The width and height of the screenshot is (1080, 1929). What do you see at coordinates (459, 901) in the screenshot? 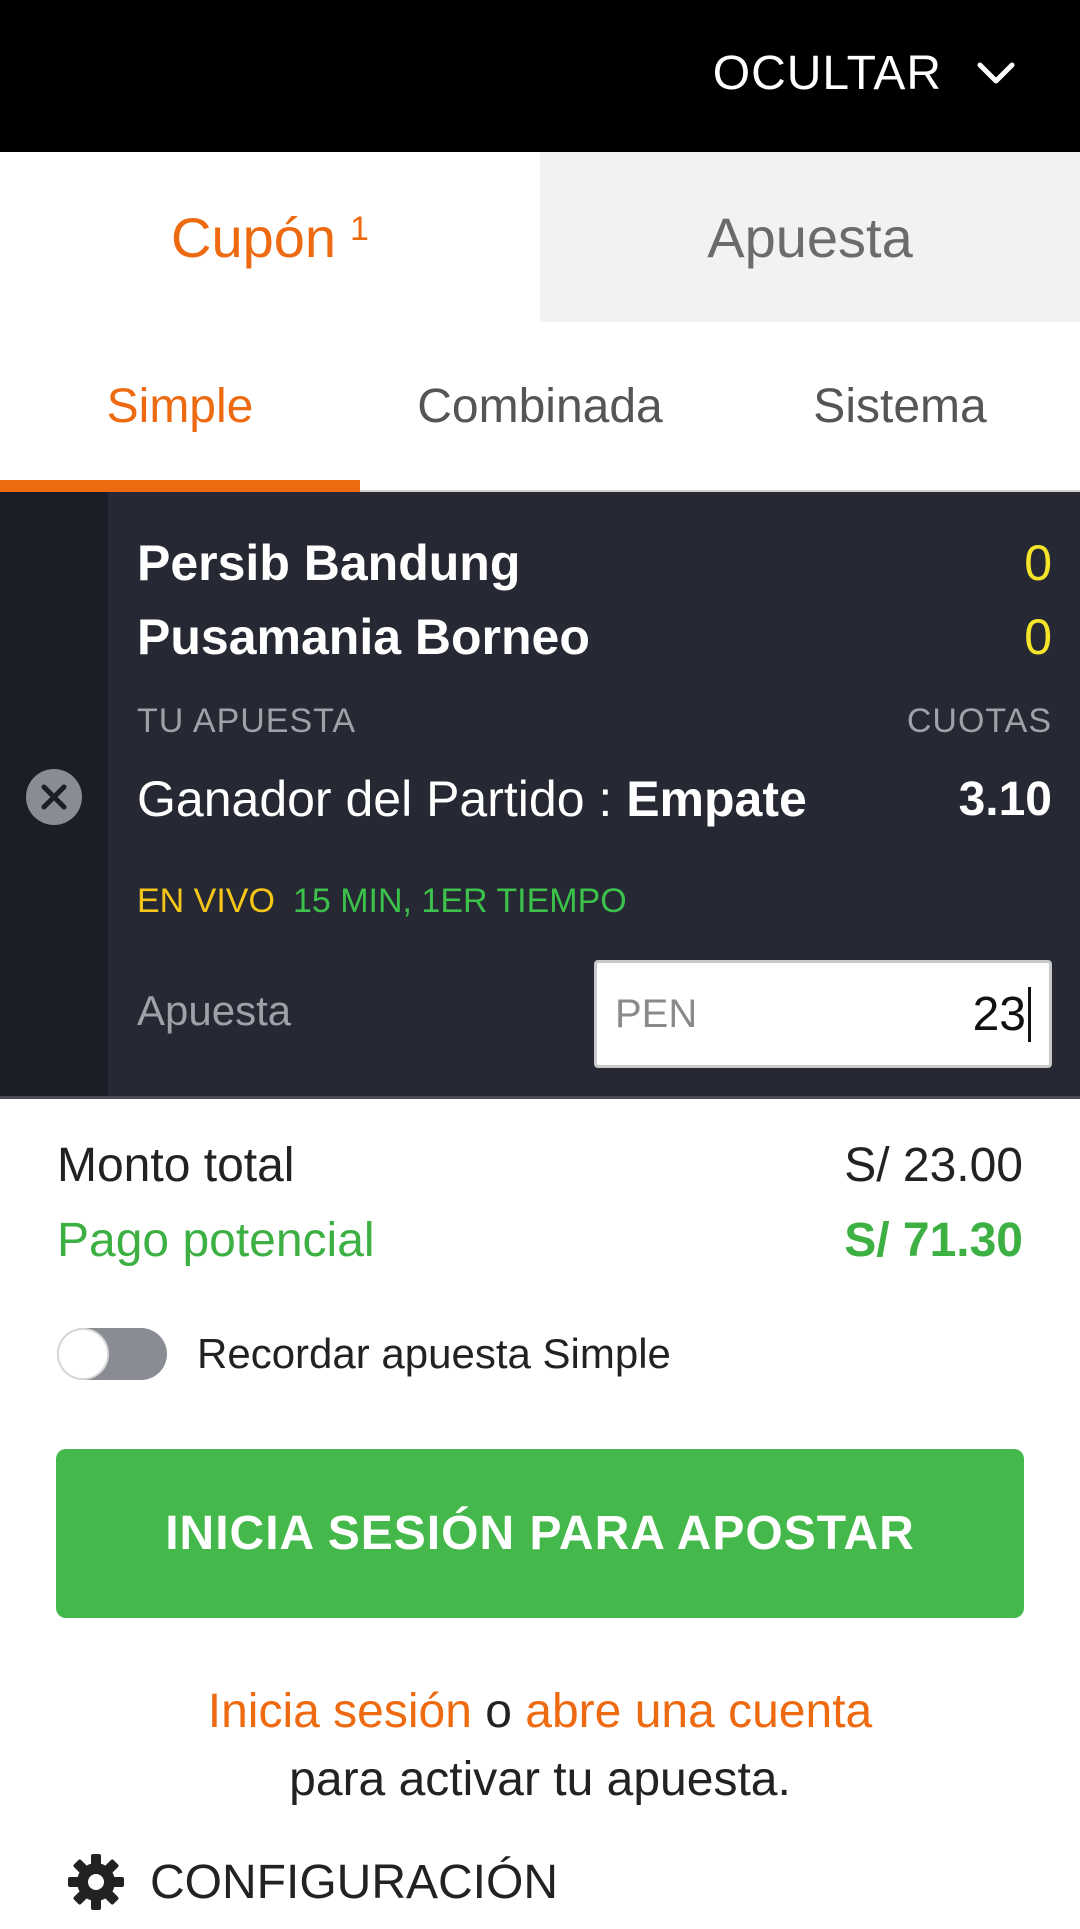
I see `live-time: 15 MIN, 1ER TIEMPO` at bounding box center [459, 901].